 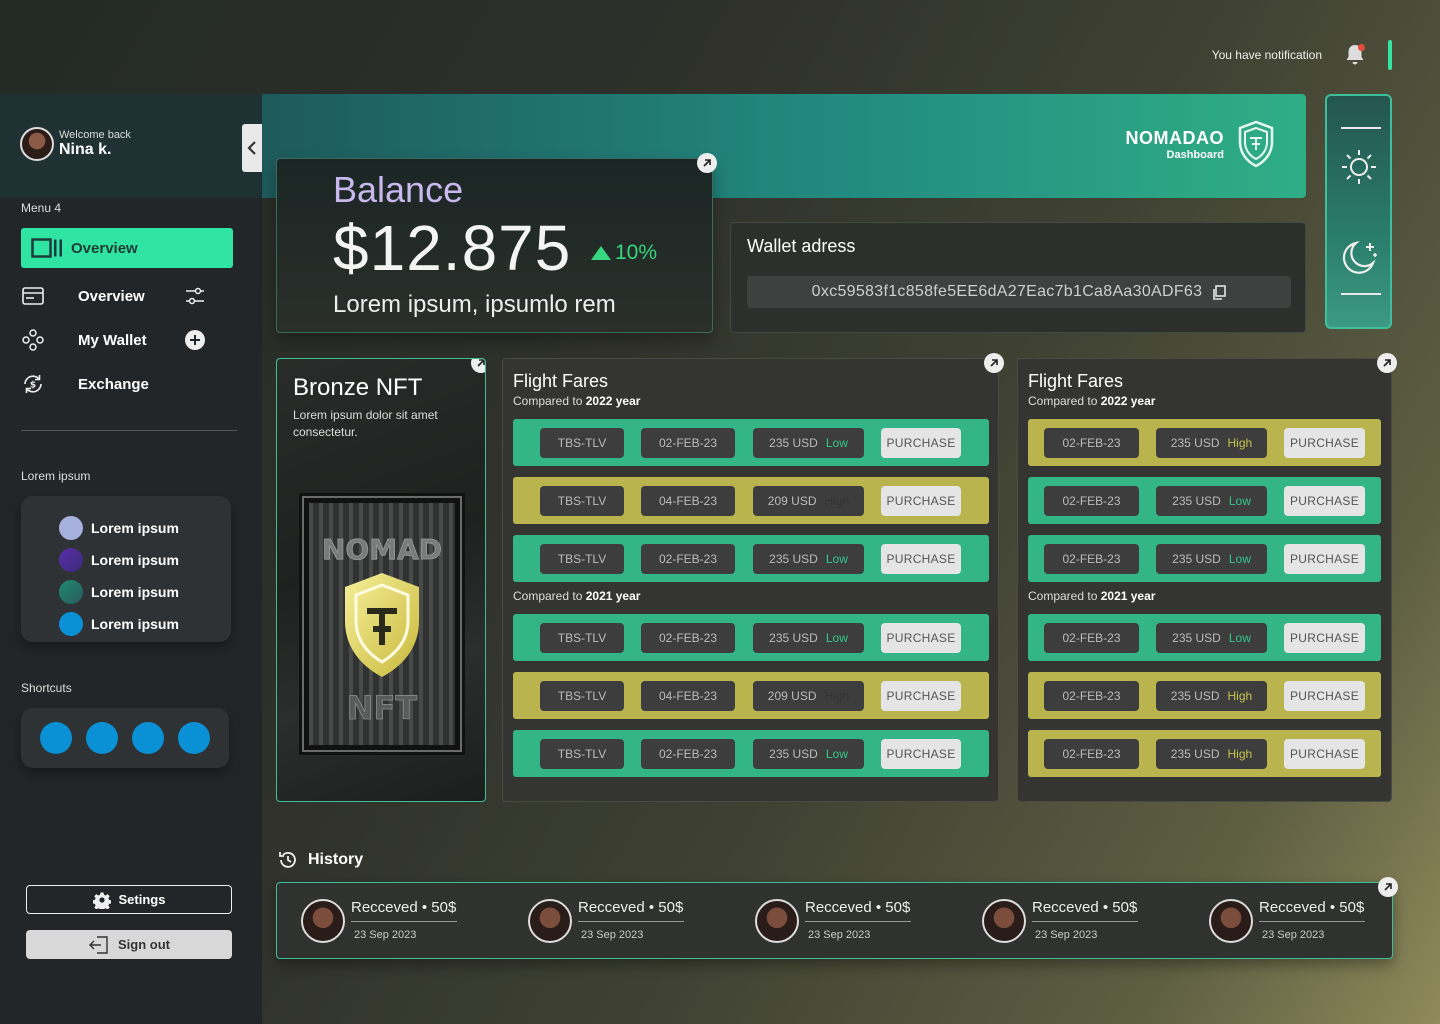 I want to click on settings-label: Setings, so click(x=142, y=899).